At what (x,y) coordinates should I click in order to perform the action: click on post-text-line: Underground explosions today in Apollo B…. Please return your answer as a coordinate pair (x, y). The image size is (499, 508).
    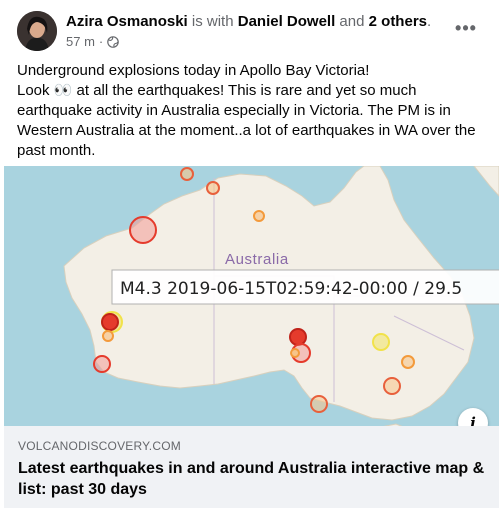
    Looking at the image, I should click on (193, 70).